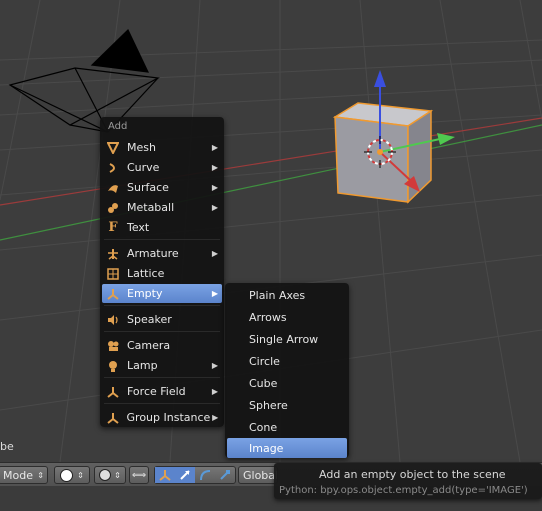 This screenshot has height=511, width=542. What do you see at coordinates (162, 227) in the screenshot?
I see `menu-item-text: F Text` at bounding box center [162, 227].